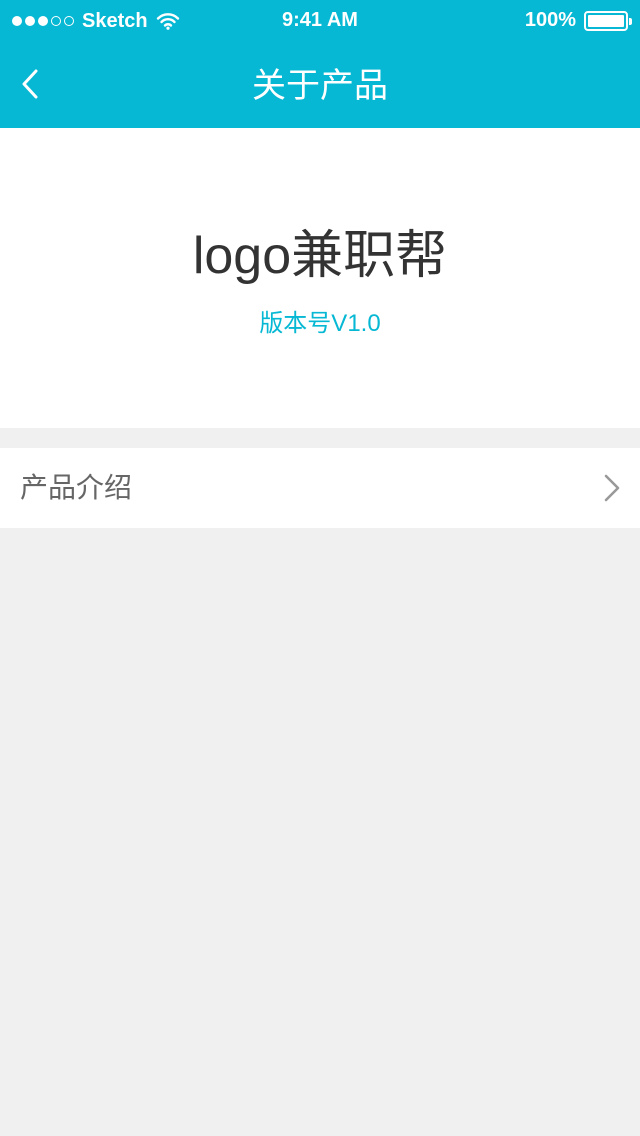 This screenshot has width=640, height=1136. What do you see at coordinates (612, 488) in the screenshot?
I see `chevron-right-icon` at bounding box center [612, 488].